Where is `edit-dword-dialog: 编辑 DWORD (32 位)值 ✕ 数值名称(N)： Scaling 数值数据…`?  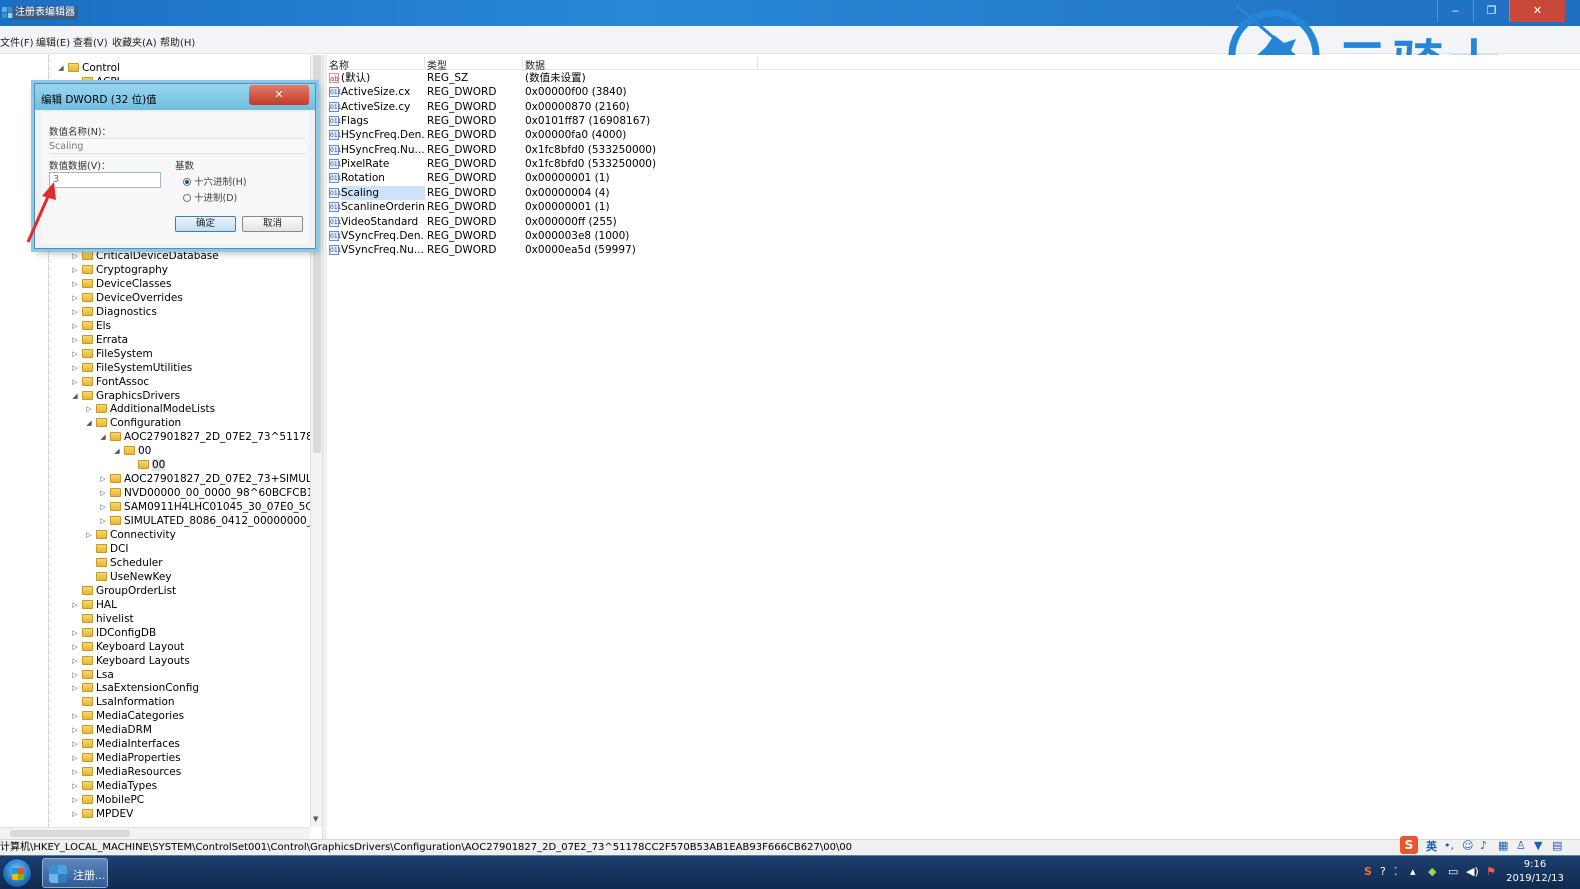
edit-dword-dialog: 编辑 DWORD (32 位)值 ✕ 数值名称(N)： Scaling 数值数据… is located at coordinates (175, 166).